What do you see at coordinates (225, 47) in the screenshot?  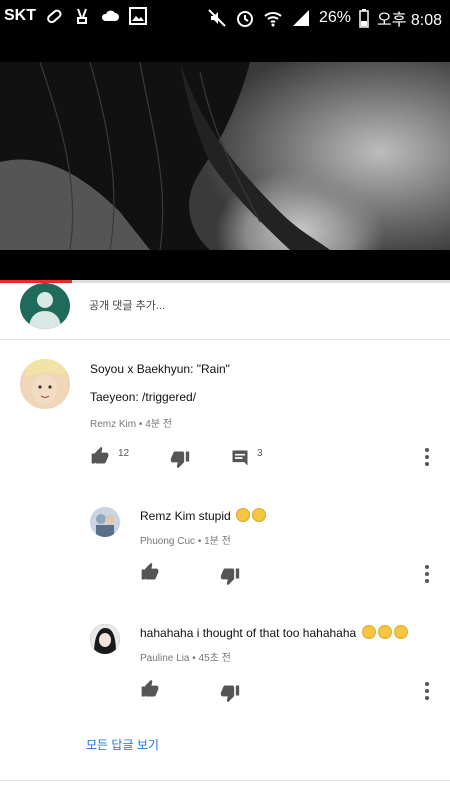 I see `video-letterbox-top` at bounding box center [225, 47].